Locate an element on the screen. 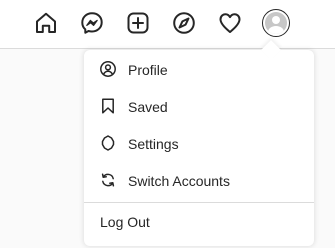 The image size is (335, 248). avatar is located at coordinates (276, 23).